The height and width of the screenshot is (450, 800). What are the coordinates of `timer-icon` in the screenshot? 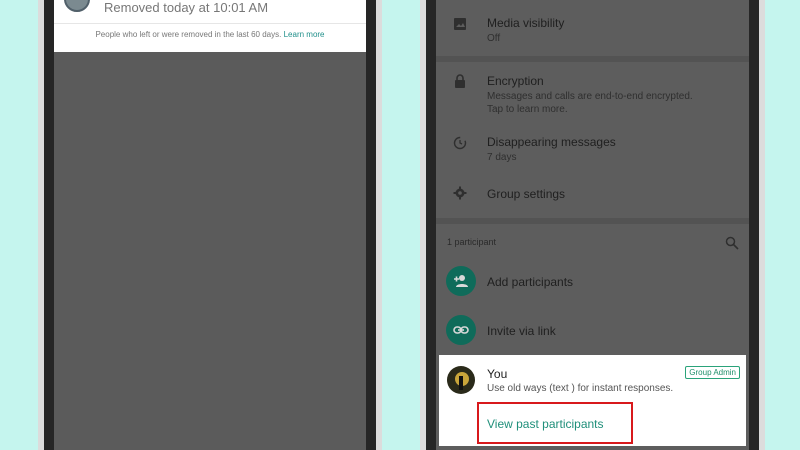 It's located at (460, 144).